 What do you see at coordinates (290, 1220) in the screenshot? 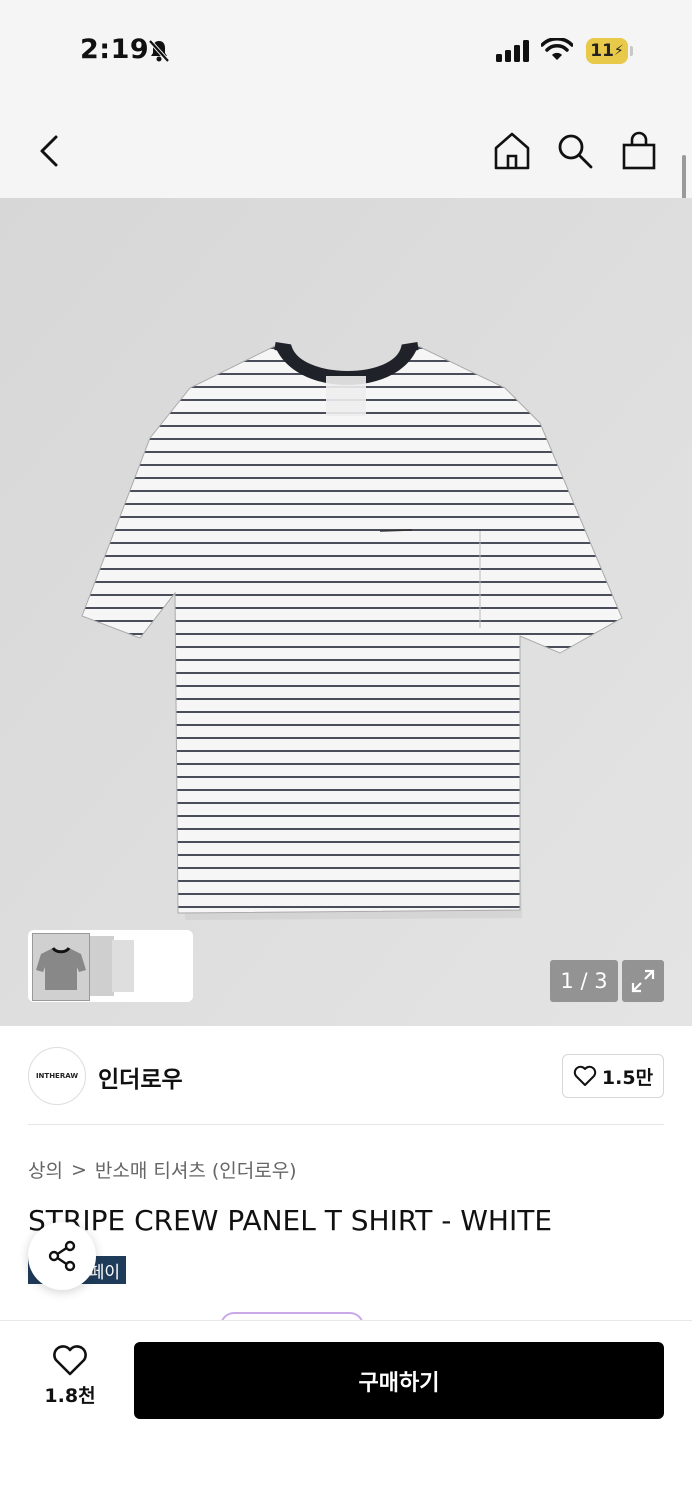
I see `product-title: STRIPE CREW PANEL T SHIRT - WHITE` at bounding box center [290, 1220].